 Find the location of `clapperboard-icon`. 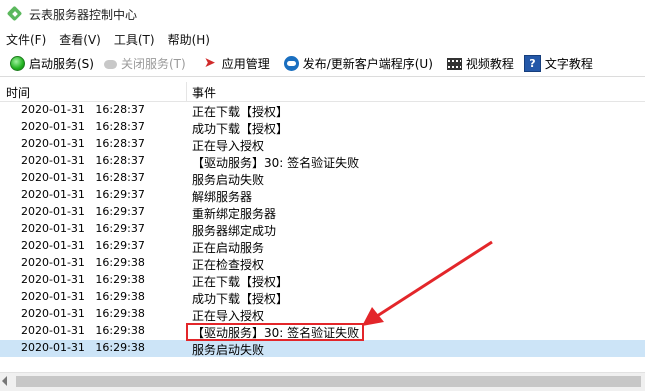

clapperboard-icon is located at coordinates (454, 64).